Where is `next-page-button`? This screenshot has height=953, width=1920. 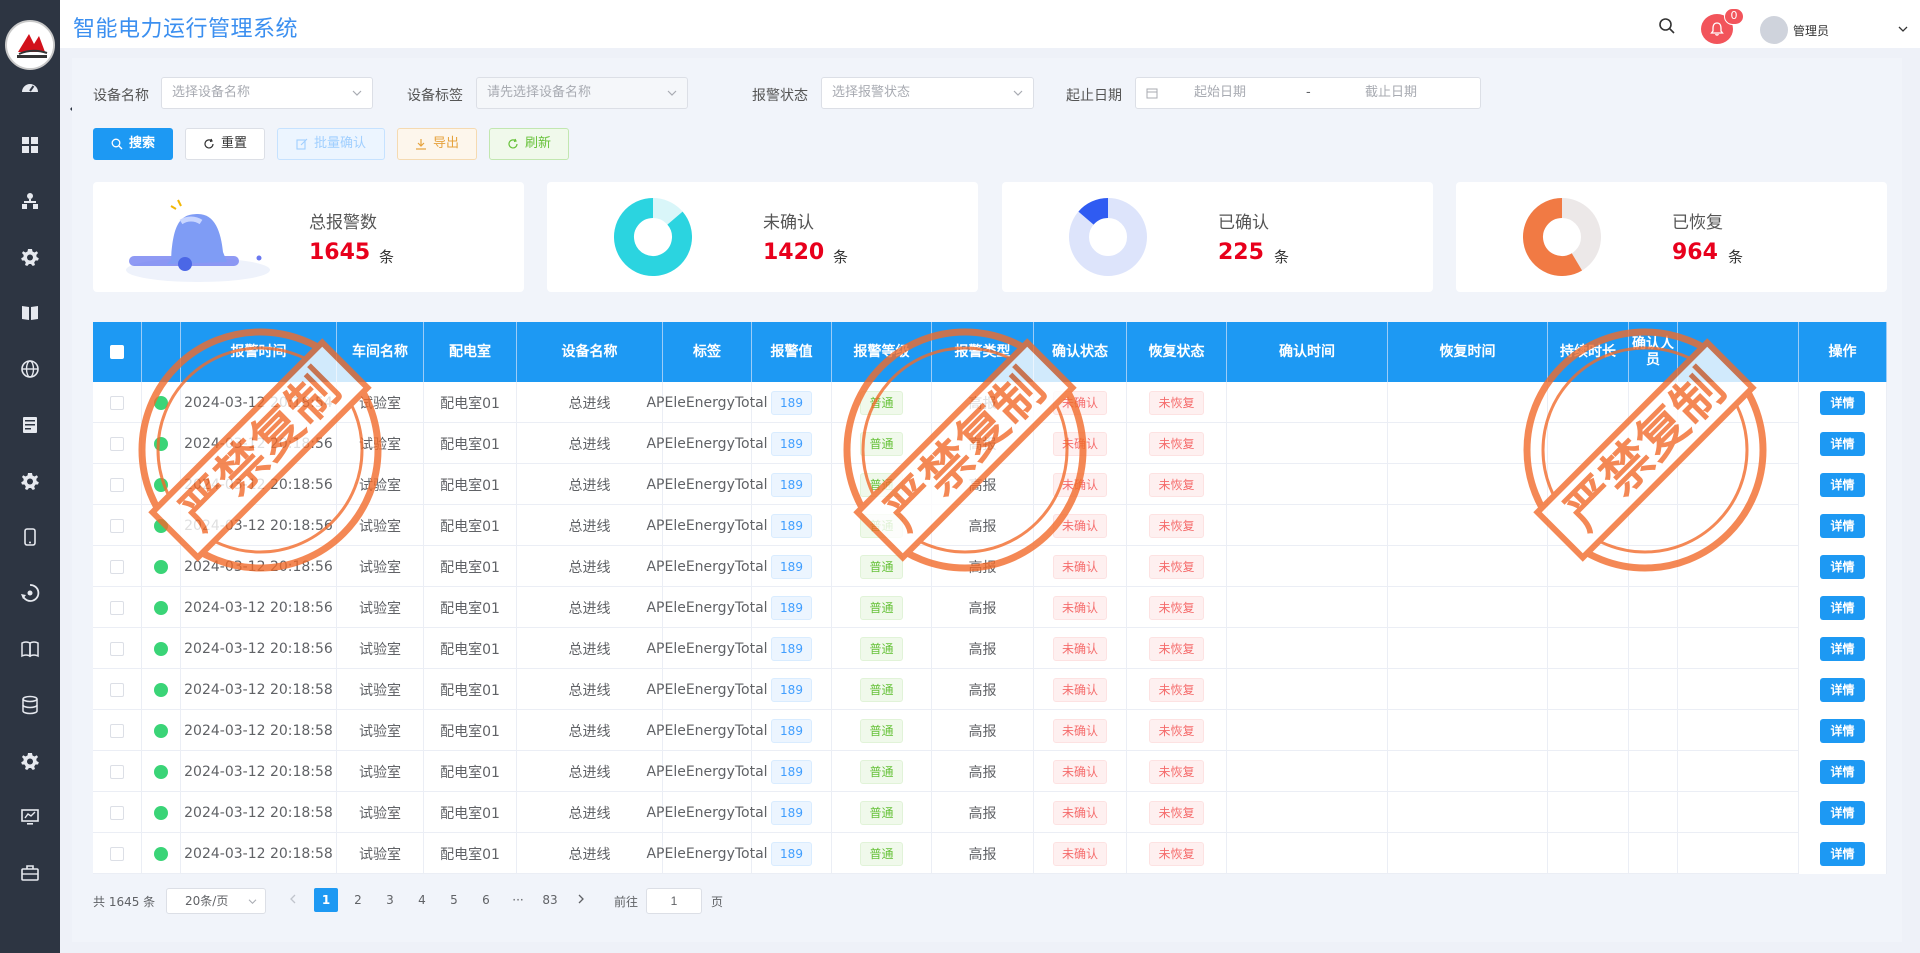 next-page-button is located at coordinates (581, 900).